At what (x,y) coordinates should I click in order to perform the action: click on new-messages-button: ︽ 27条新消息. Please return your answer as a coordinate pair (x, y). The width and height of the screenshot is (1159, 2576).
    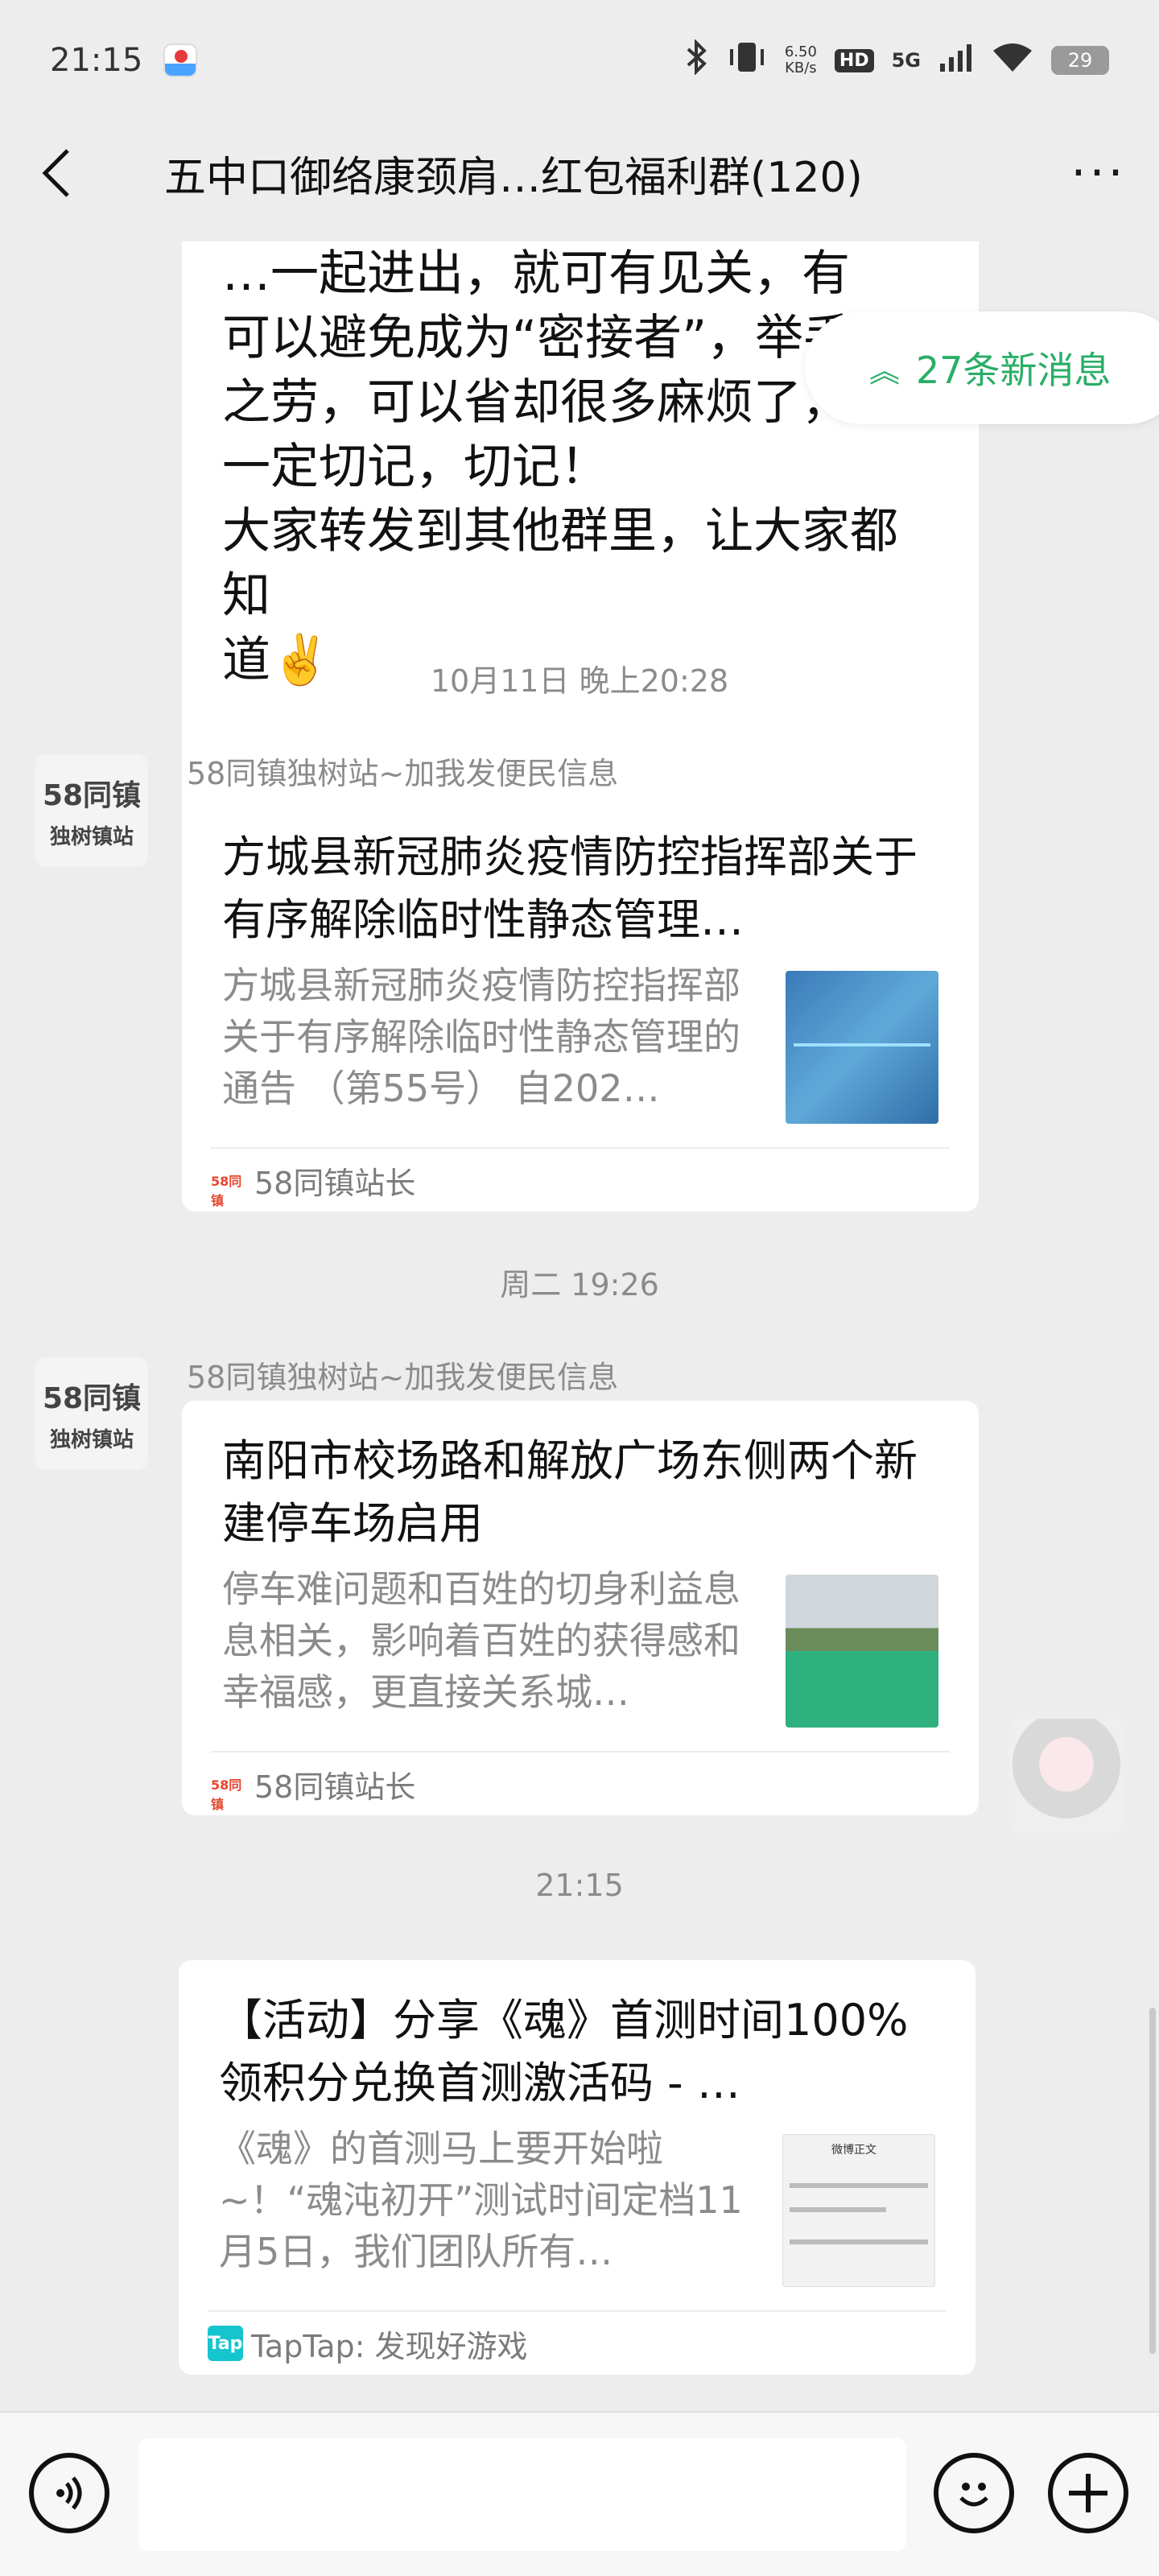
    Looking at the image, I should click on (982, 368).